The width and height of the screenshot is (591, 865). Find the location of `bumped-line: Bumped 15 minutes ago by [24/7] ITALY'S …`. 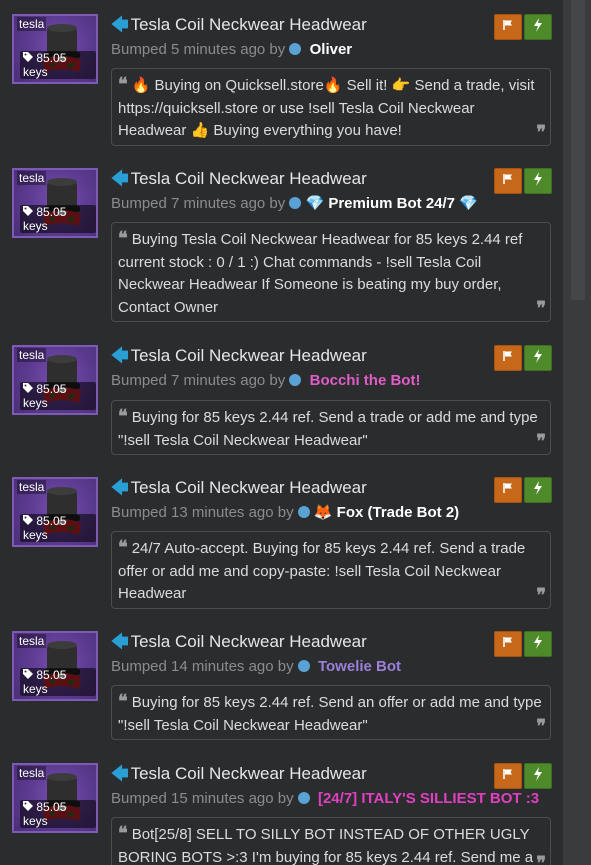

bumped-line: Bumped 15 minutes ago by [24/7] ITALY'S … is located at coordinates (325, 799).